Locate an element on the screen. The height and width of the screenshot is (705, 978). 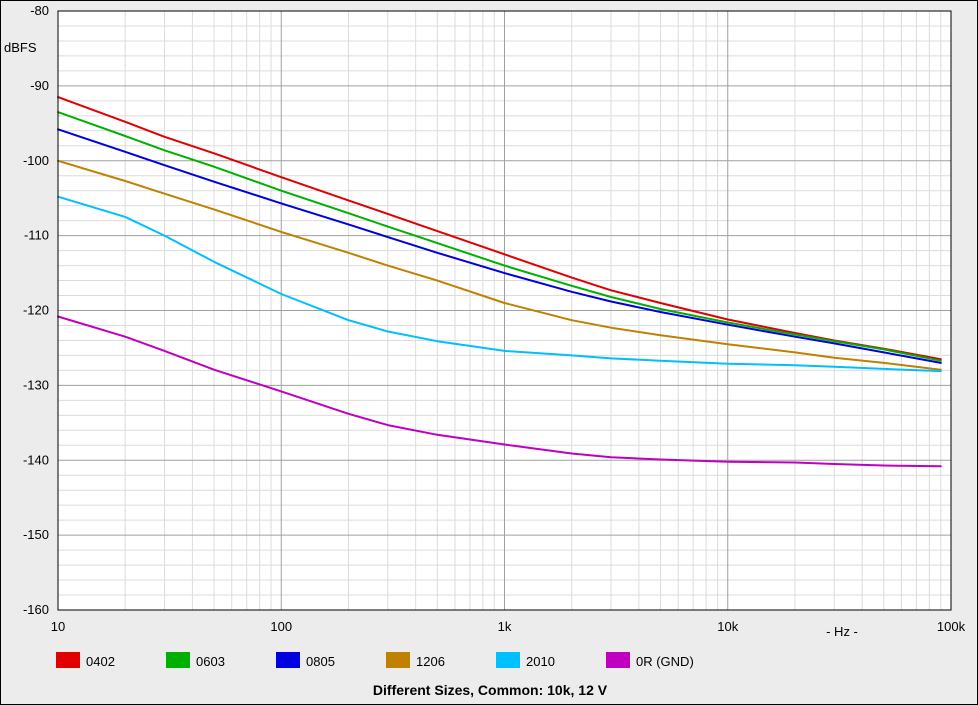
legend-label-0r-gnd: 0R (GND) is located at coordinates (665, 661).